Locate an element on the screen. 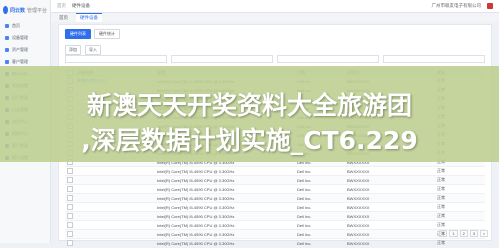 This screenshot has height=248, width=499. sidebar-item: 首页 is located at coordinates (25, 26).